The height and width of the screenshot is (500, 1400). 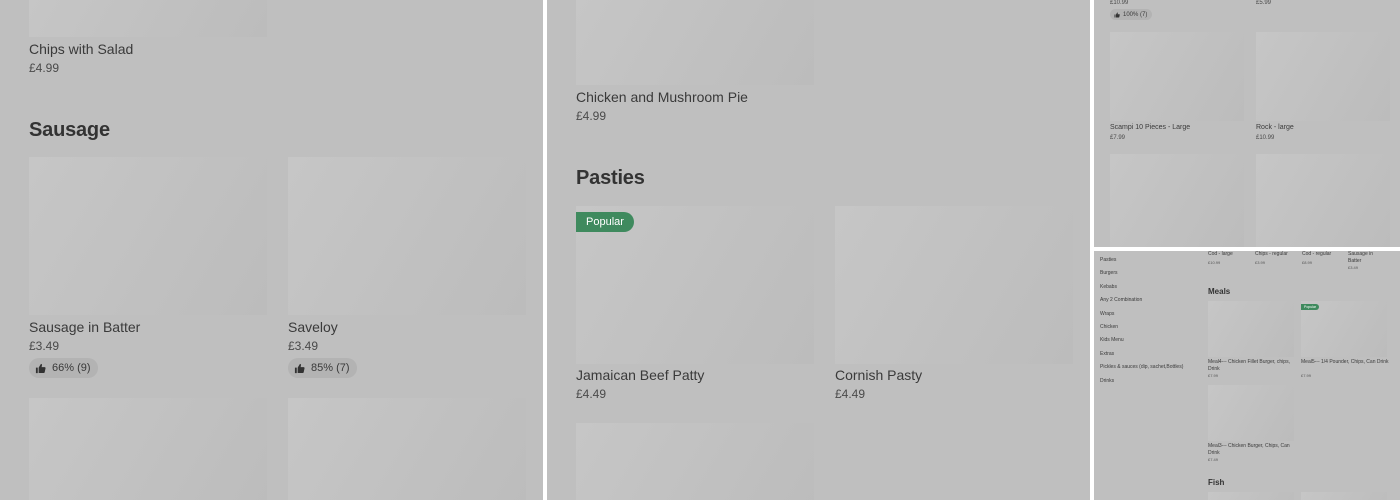 What do you see at coordinates (1121, 300) in the screenshot?
I see `sidebar-item-any-2-combination: Any 2 Combination` at bounding box center [1121, 300].